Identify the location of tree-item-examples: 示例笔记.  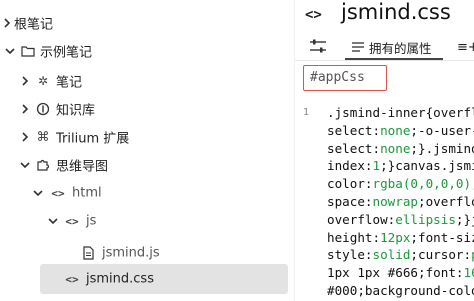
(147, 51).